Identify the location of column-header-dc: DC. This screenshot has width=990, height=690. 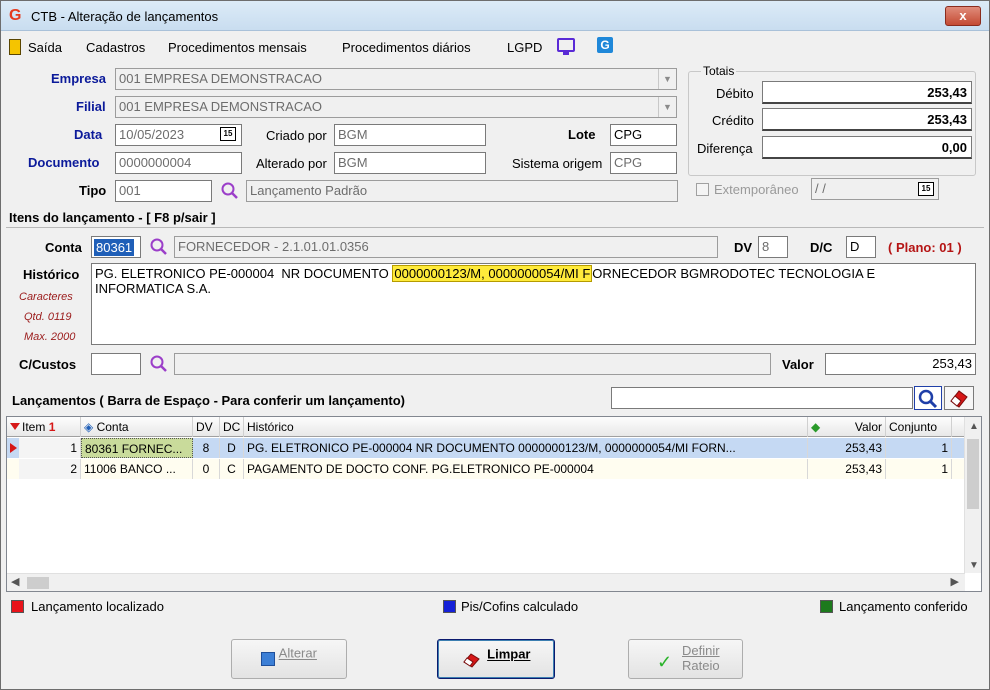
(232, 427).